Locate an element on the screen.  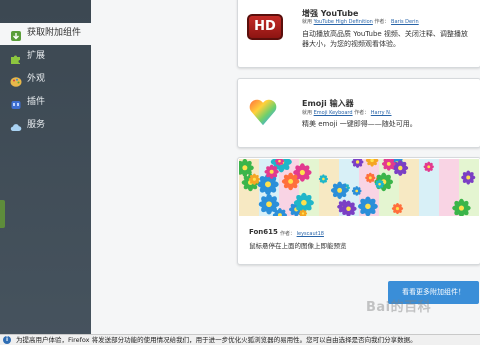
cloud-icon is located at coordinates (16, 125).